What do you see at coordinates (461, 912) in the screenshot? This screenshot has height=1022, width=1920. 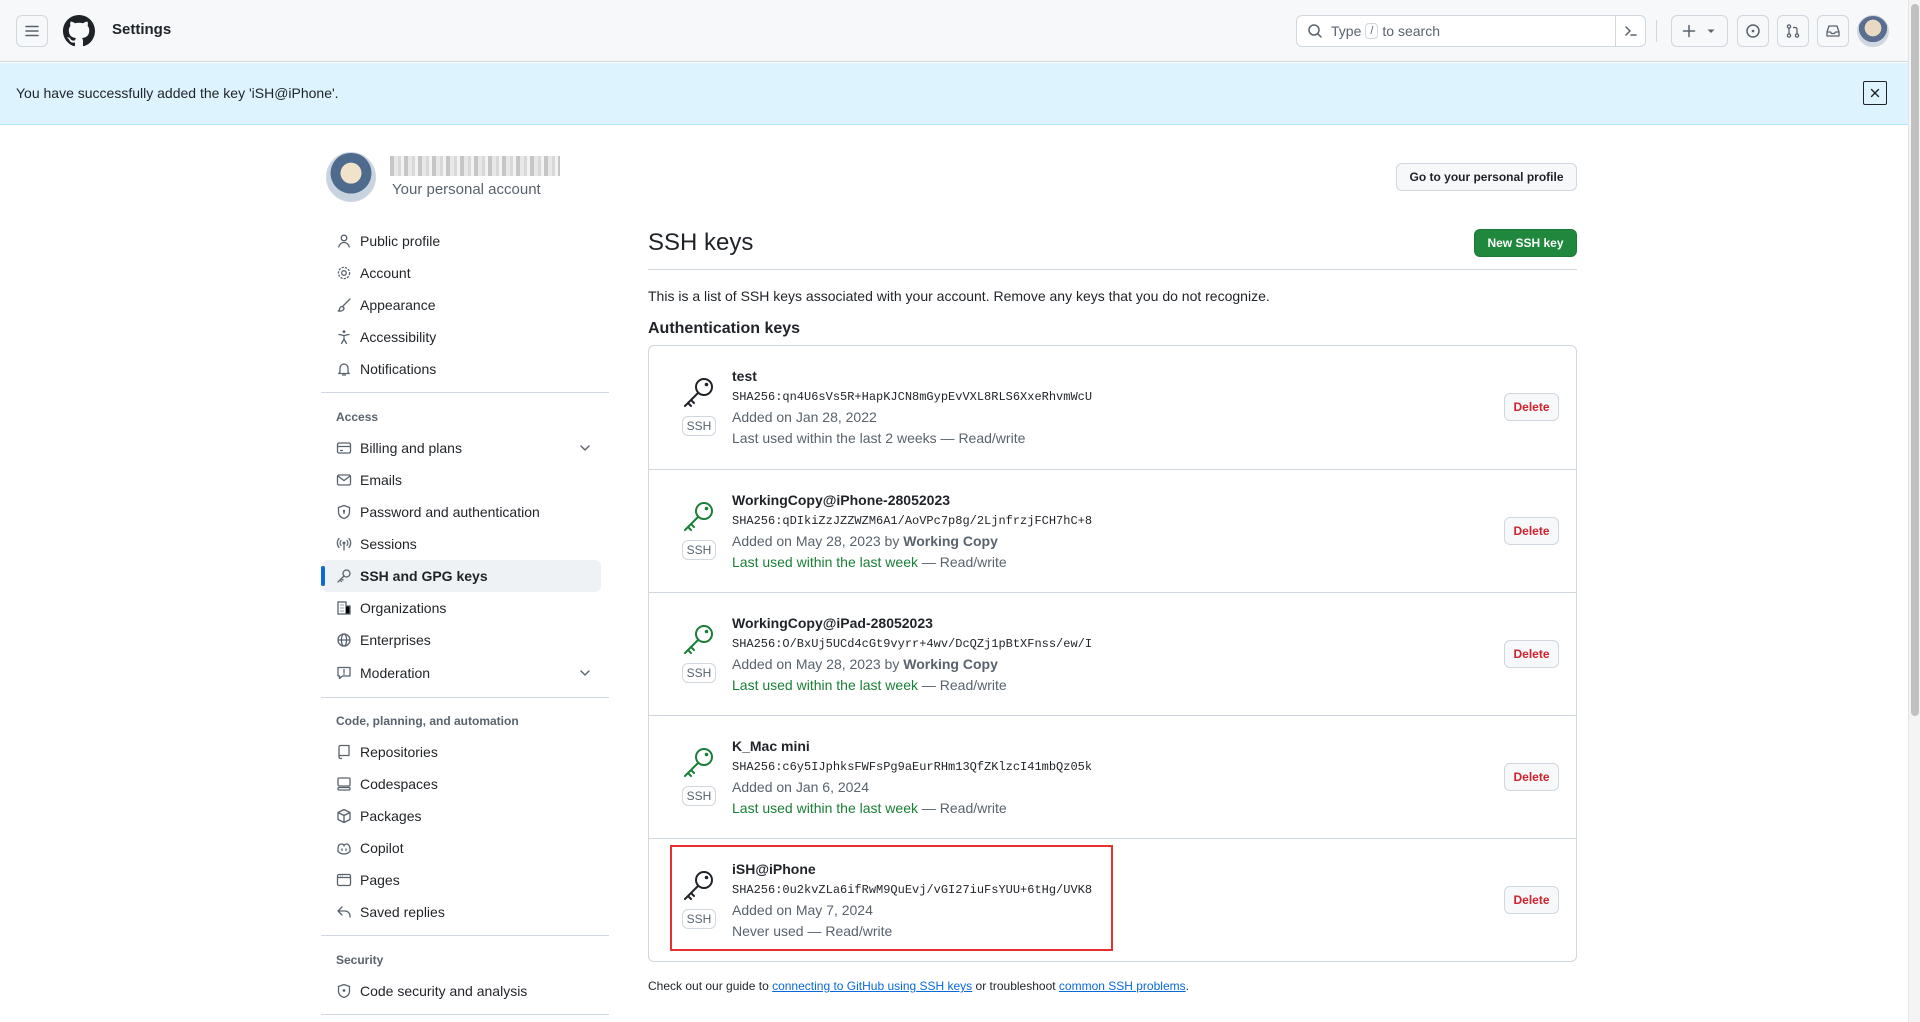 I see `sidebar-item-saved-replies: Saved replies` at bounding box center [461, 912].